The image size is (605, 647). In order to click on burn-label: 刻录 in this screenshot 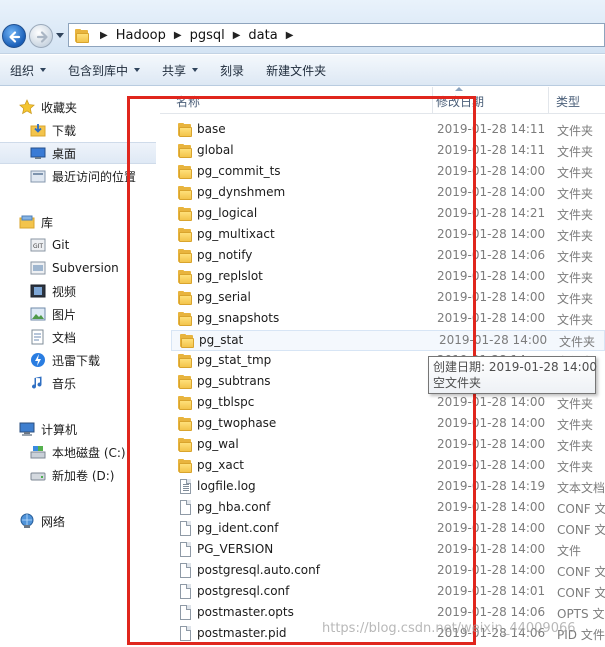, I will do `click(232, 70)`.